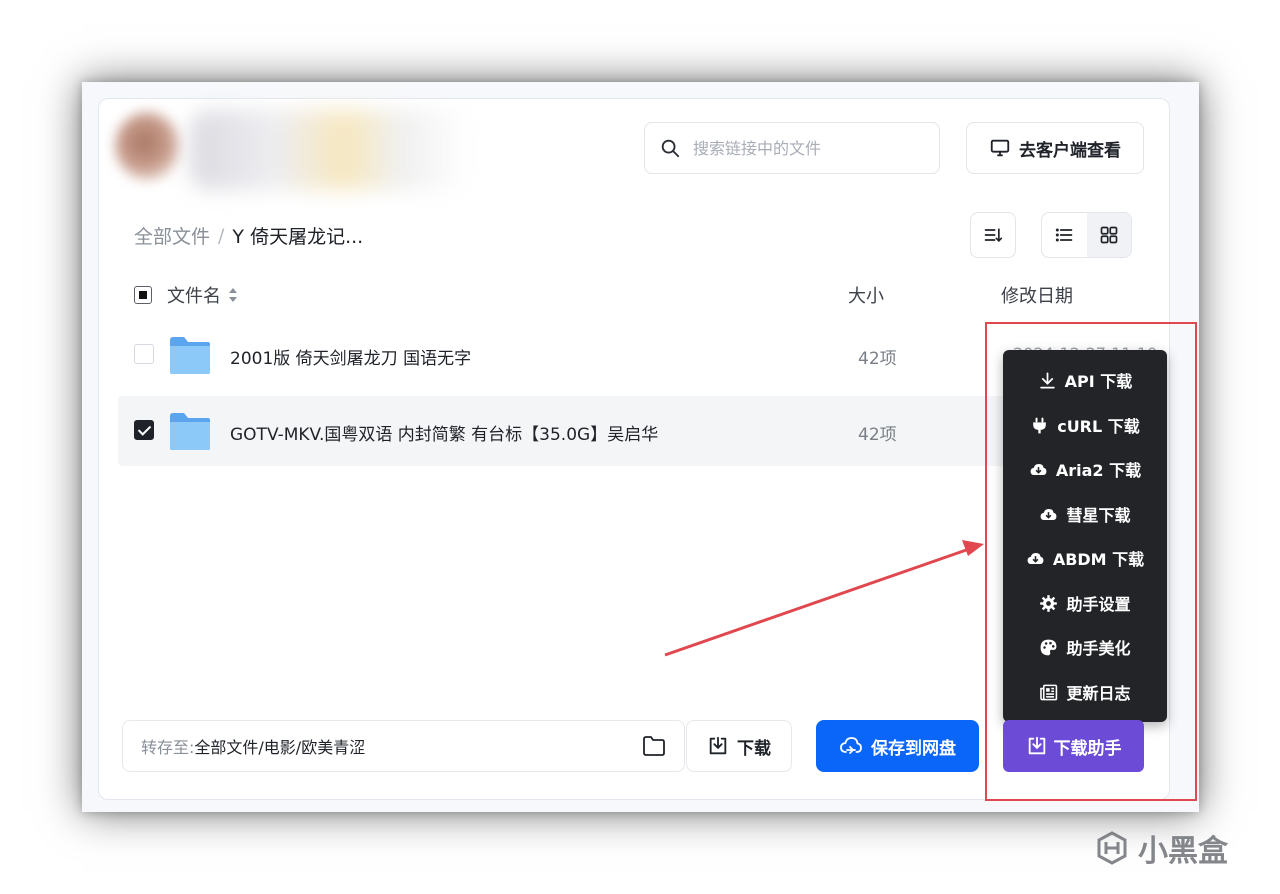 This screenshot has height=894, width=1280. What do you see at coordinates (808, 148) in the screenshot?
I see `search-input` at bounding box center [808, 148].